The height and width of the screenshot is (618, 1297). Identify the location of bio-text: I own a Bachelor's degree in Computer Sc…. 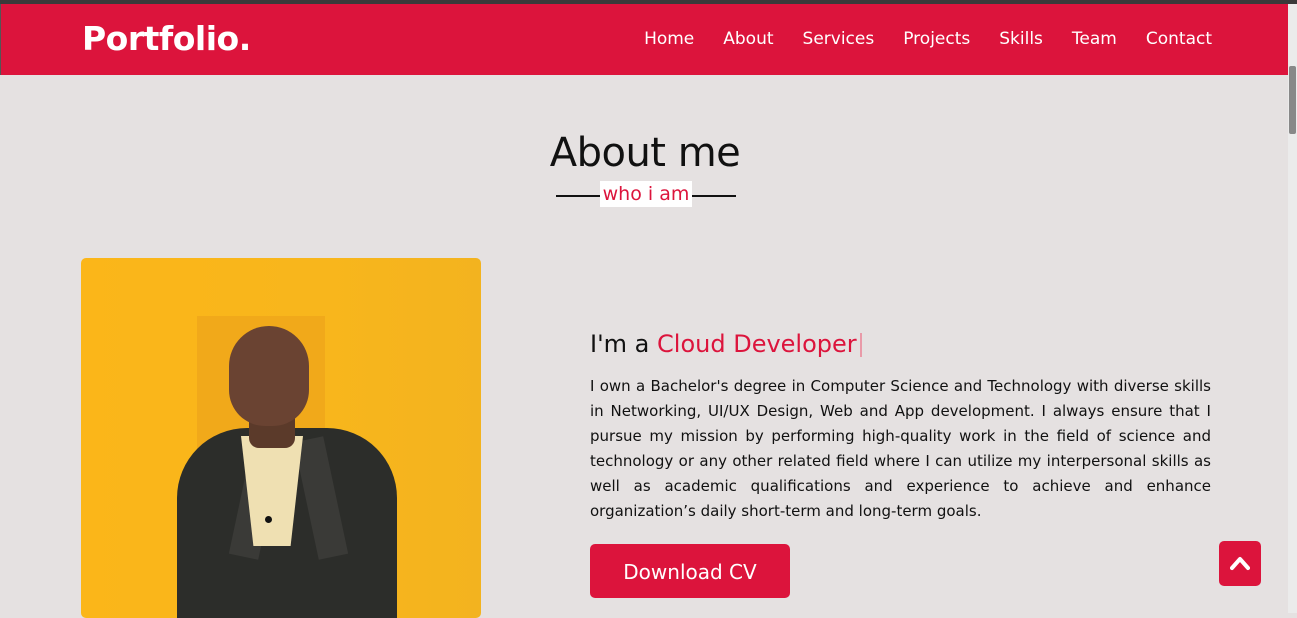
(900, 448).